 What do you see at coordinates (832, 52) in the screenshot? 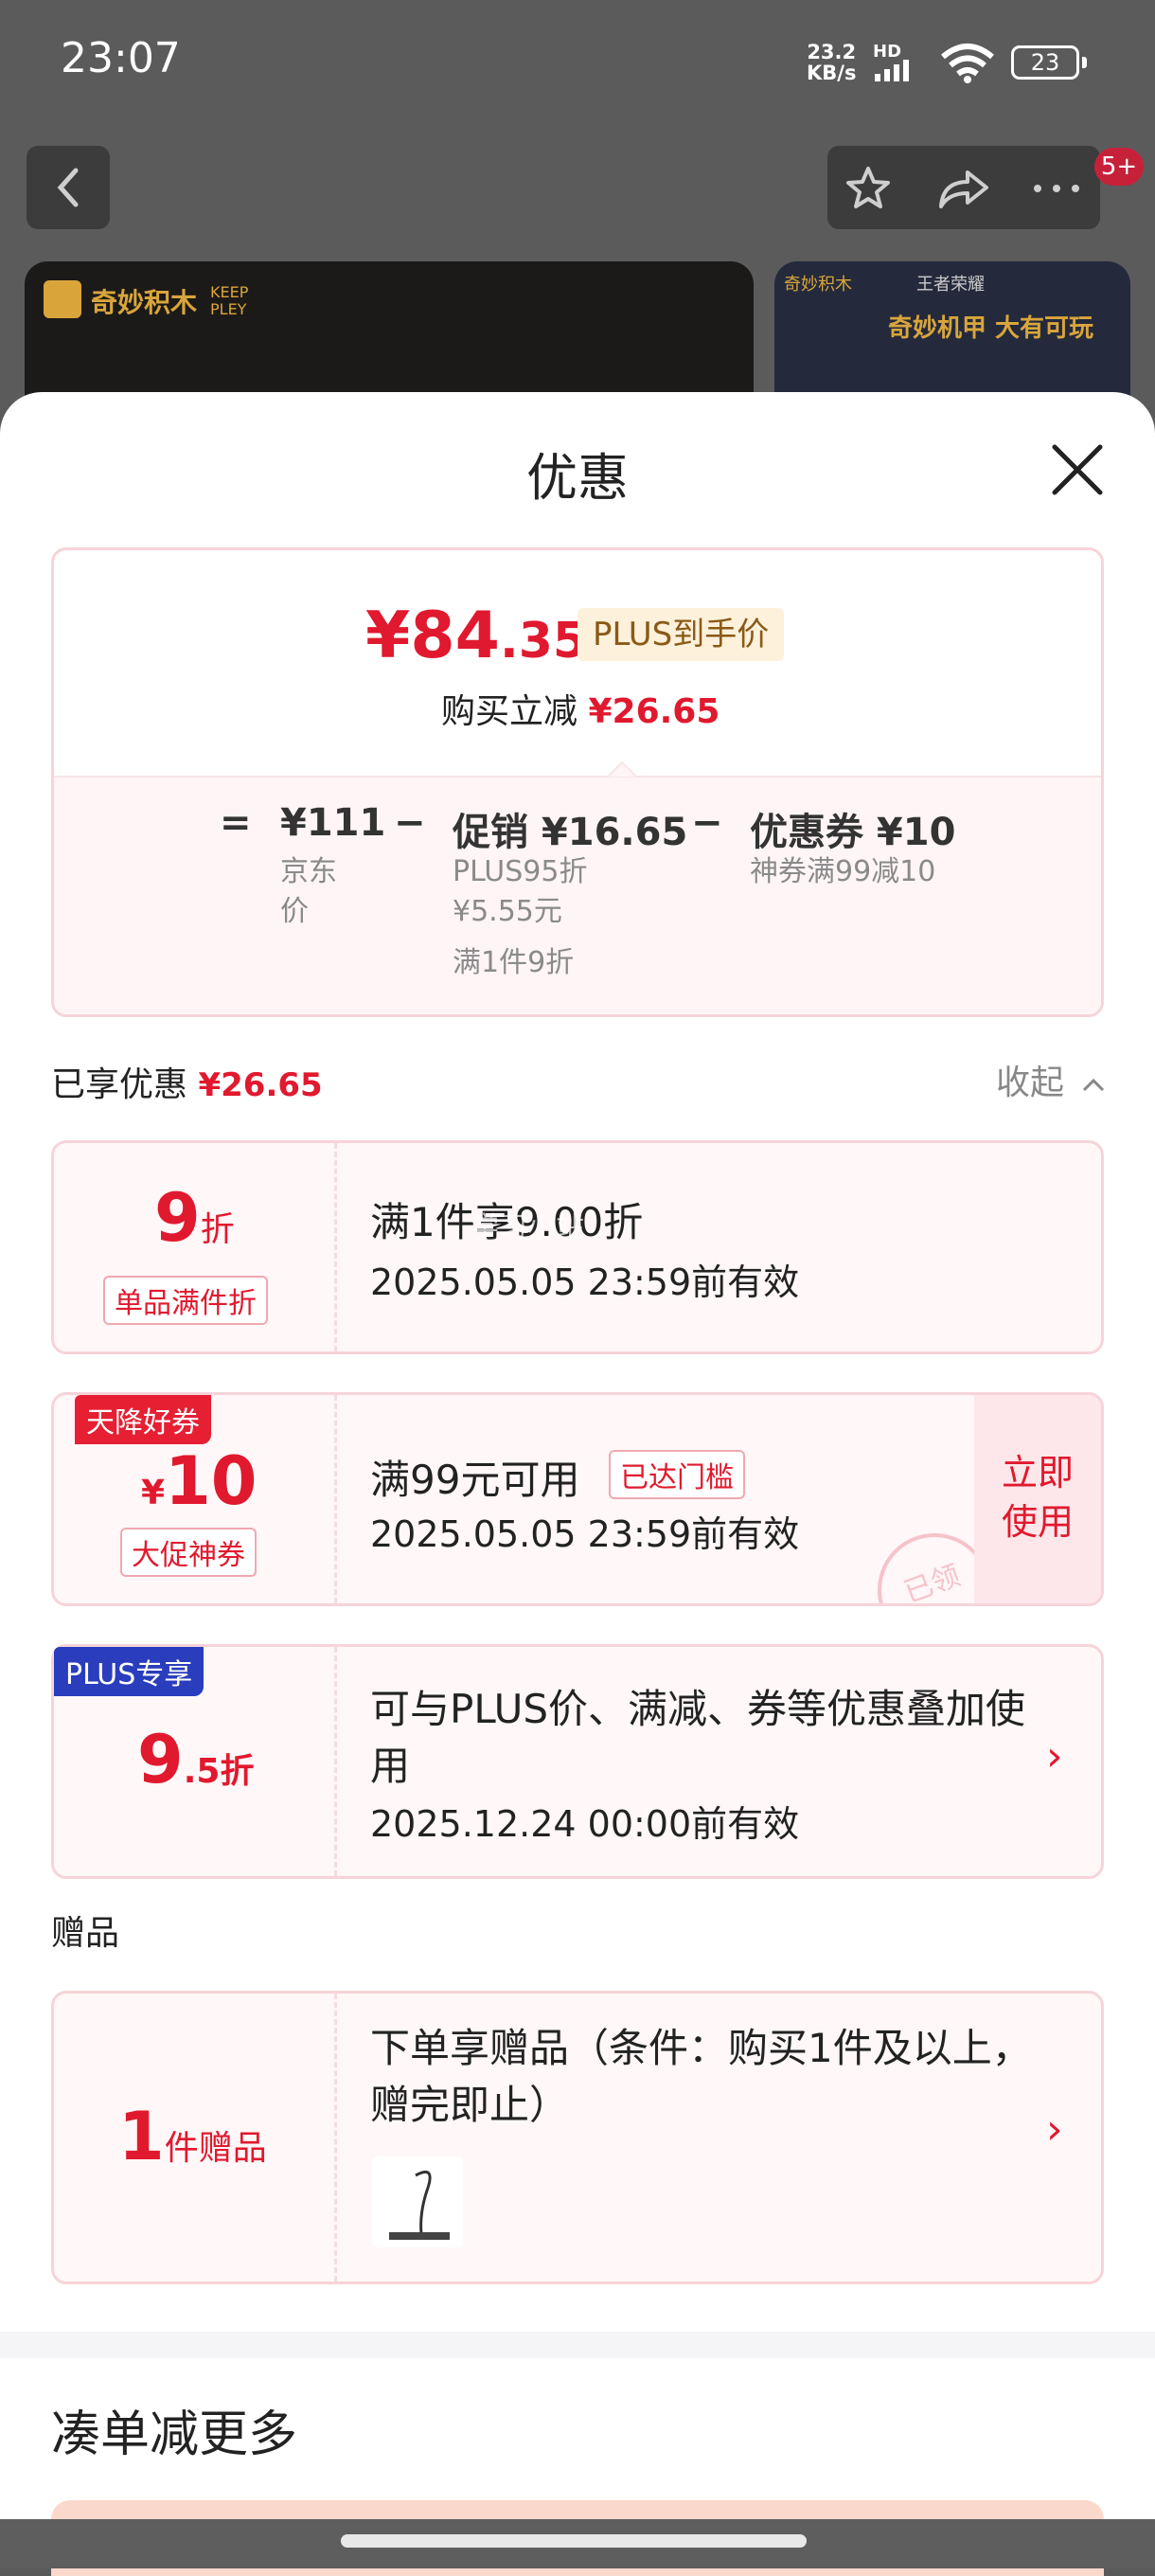
I see `network-speed-value: 23.2` at bounding box center [832, 52].